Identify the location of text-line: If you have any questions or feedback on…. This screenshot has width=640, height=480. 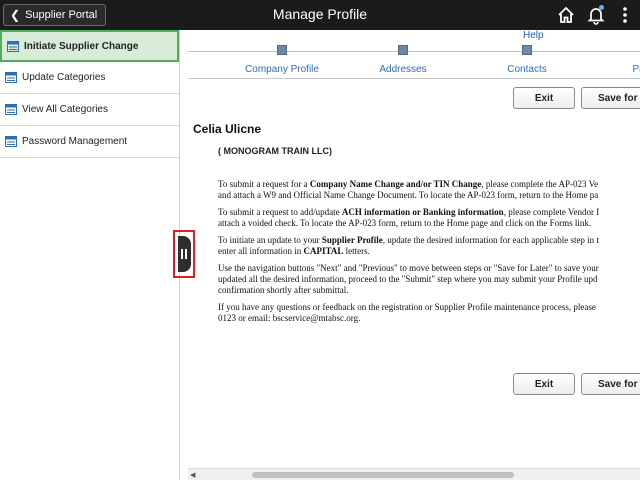
(407, 307).